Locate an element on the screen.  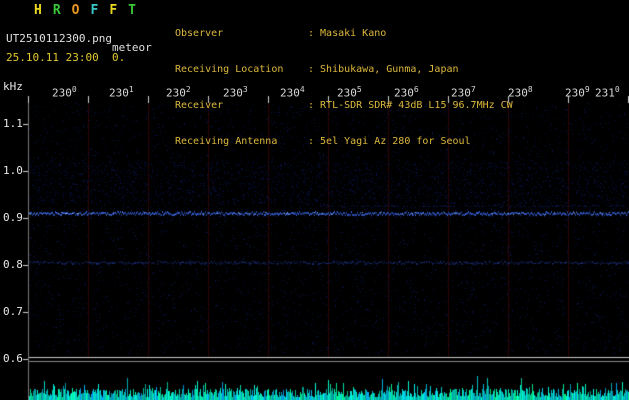
x-label-minute: 2 is located at coordinates (188, 89).